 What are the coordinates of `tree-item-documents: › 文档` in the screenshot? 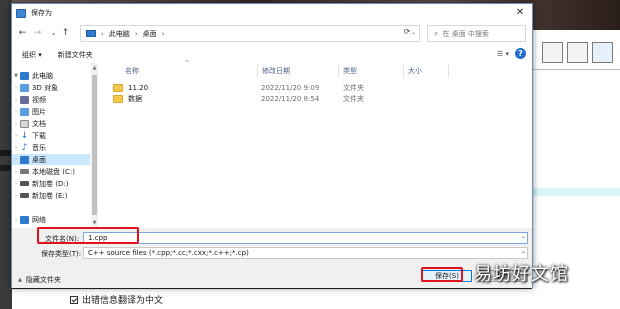 It's located at (51, 123).